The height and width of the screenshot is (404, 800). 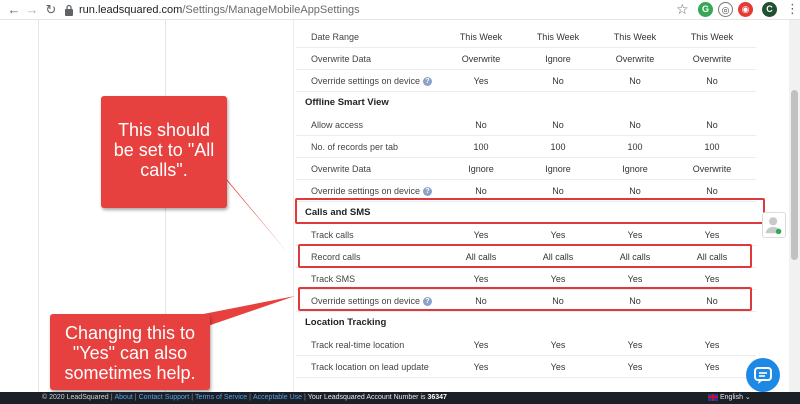 I want to click on page-scrollbar, so click(x=794, y=206).